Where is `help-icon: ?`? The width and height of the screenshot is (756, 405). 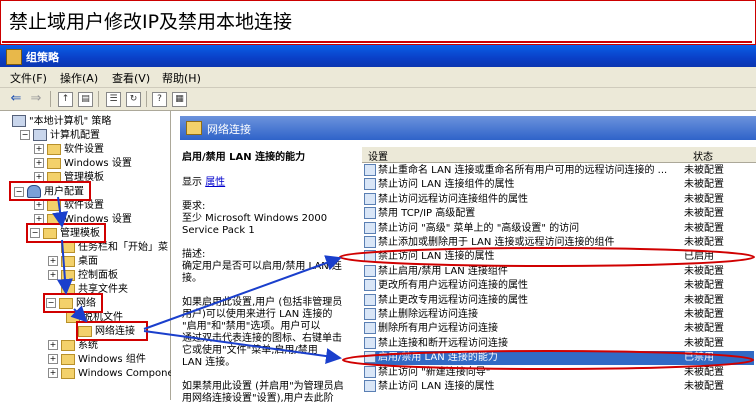 help-icon: ? is located at coordinates (159, 99).